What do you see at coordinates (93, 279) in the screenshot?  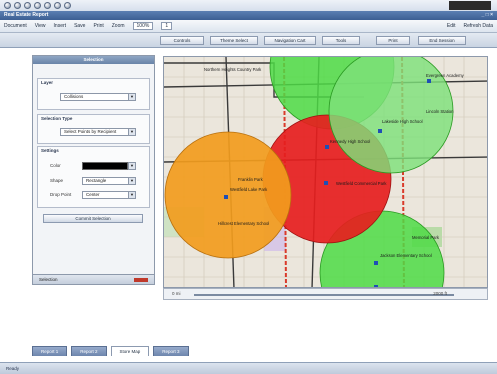 I see `selection-panel-footer: Selection` at bounding box center [93, 279].